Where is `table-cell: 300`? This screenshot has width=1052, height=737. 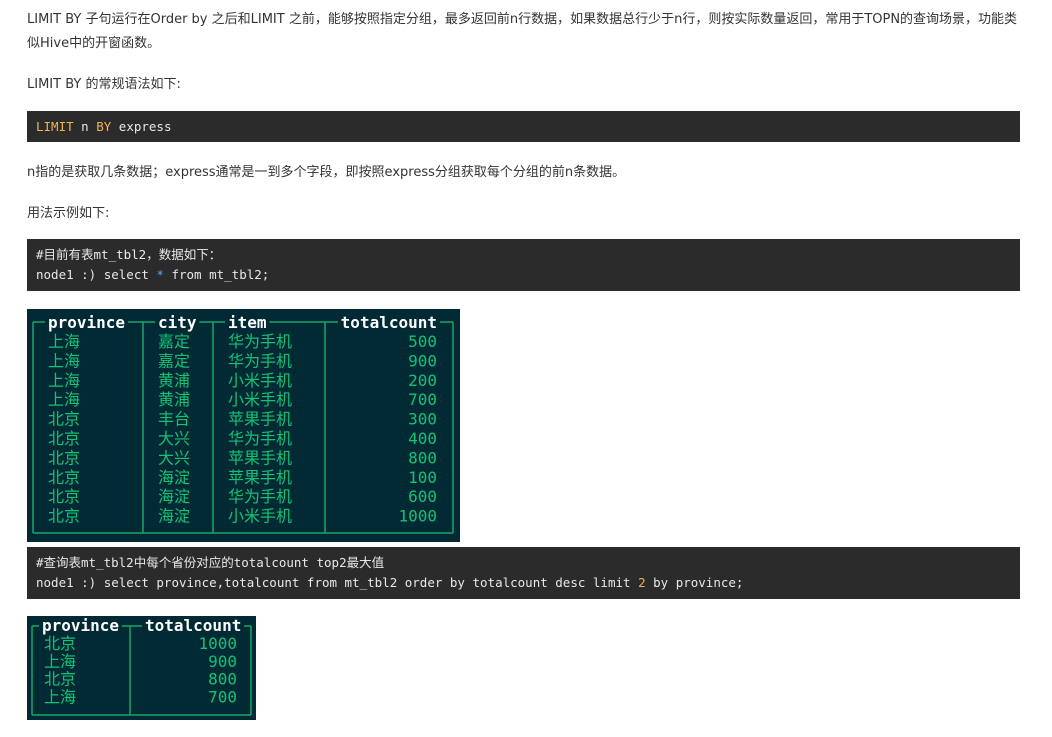 table-cell: 300 is located at coordinates (422, 419).